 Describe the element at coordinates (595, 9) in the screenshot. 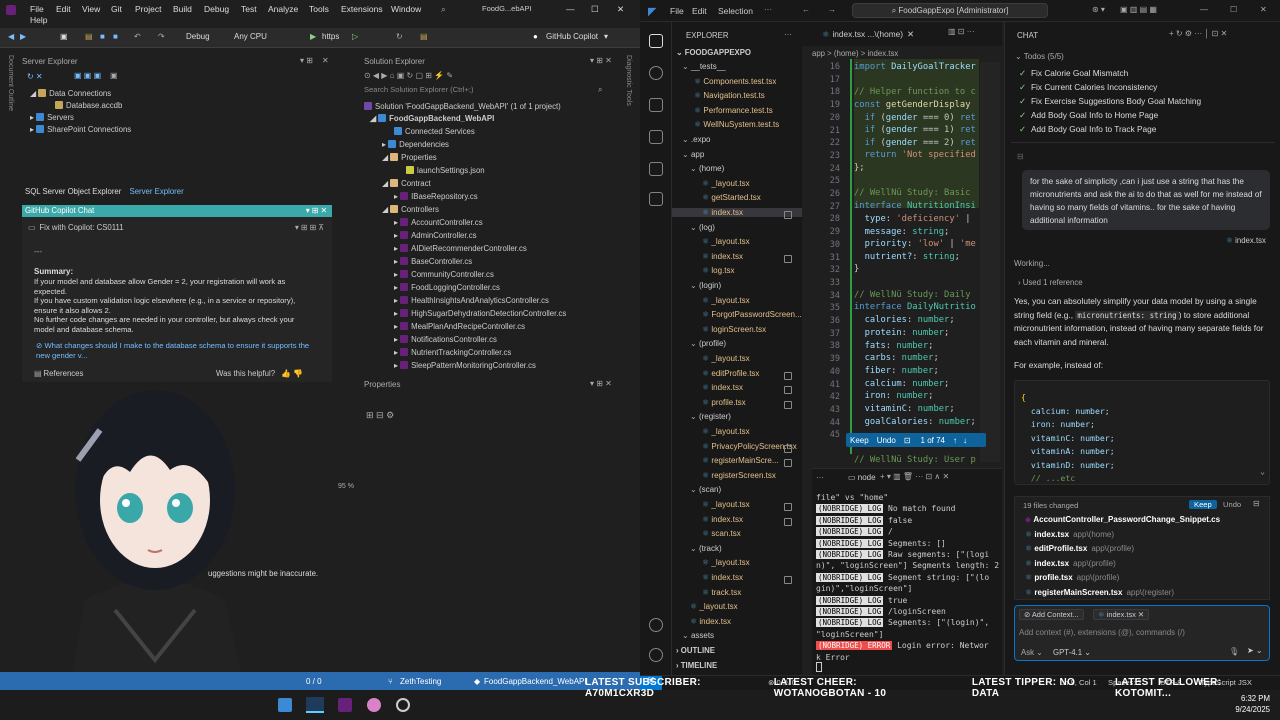

I see `maximize-icon: ☐` at that location.